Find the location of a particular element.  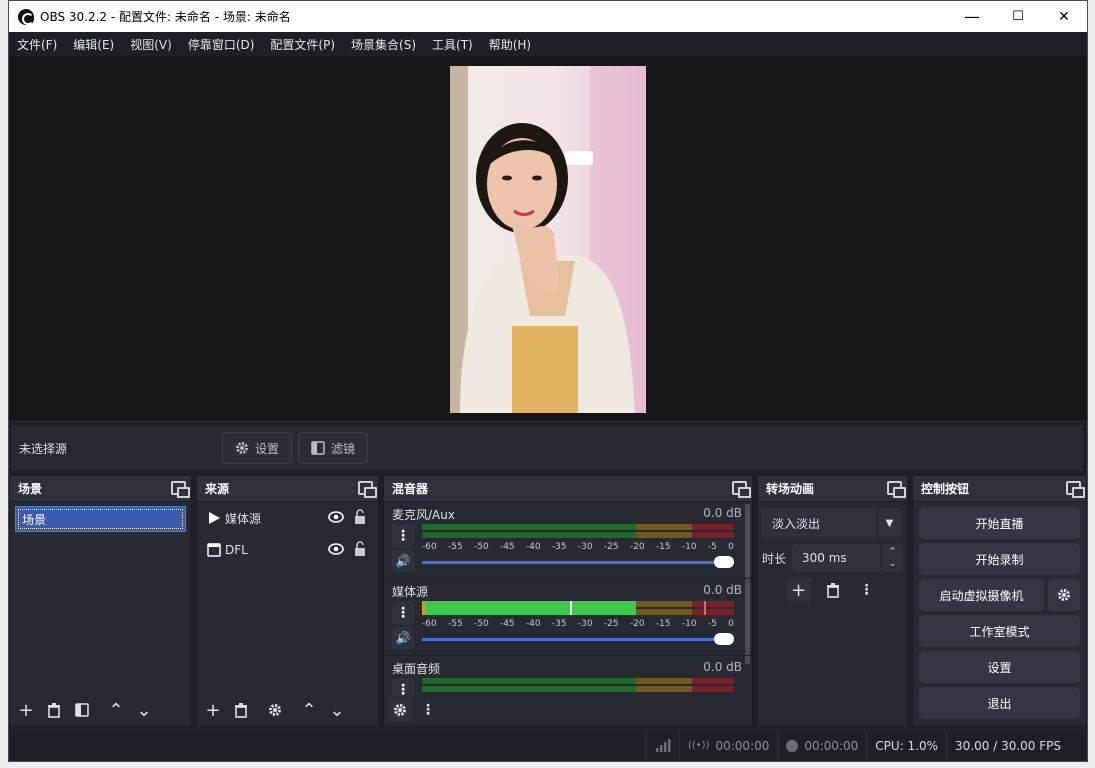

window-icon is located at coordinates (214, 550).